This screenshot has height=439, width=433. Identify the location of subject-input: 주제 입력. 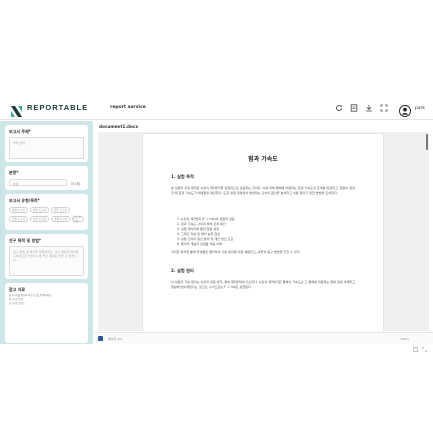
(46, 148).